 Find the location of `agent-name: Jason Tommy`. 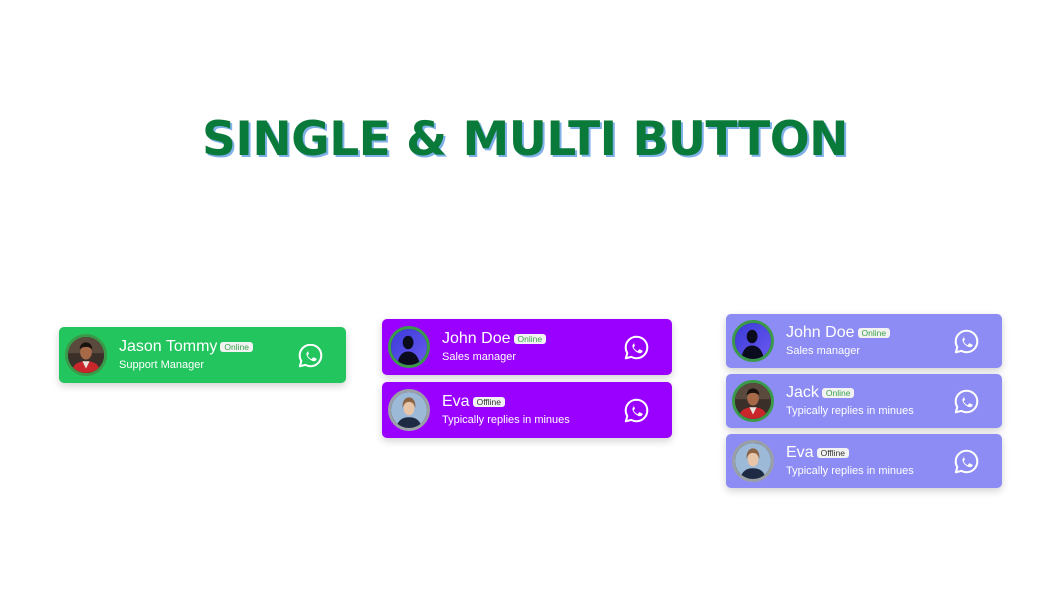

agent-name: Jason Tommy is located at coordinates (168, 346).